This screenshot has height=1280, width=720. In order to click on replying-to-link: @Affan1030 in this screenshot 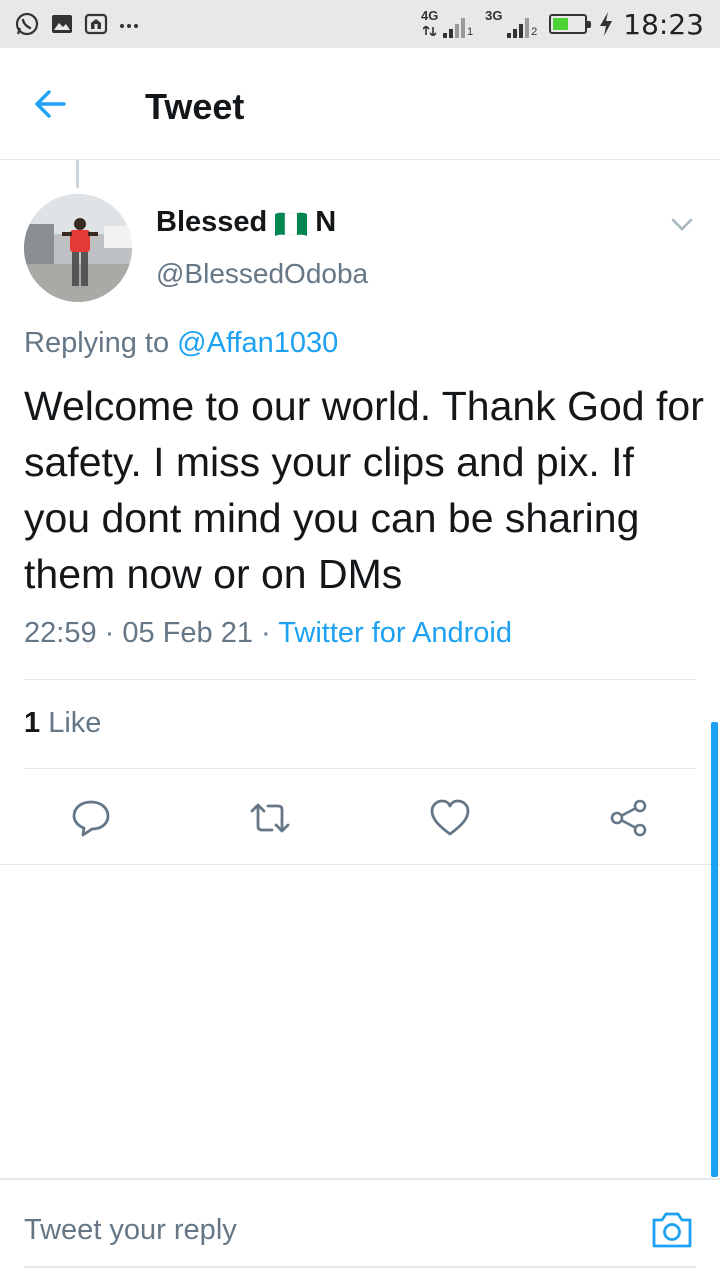, I will do `click(257, 343)`.